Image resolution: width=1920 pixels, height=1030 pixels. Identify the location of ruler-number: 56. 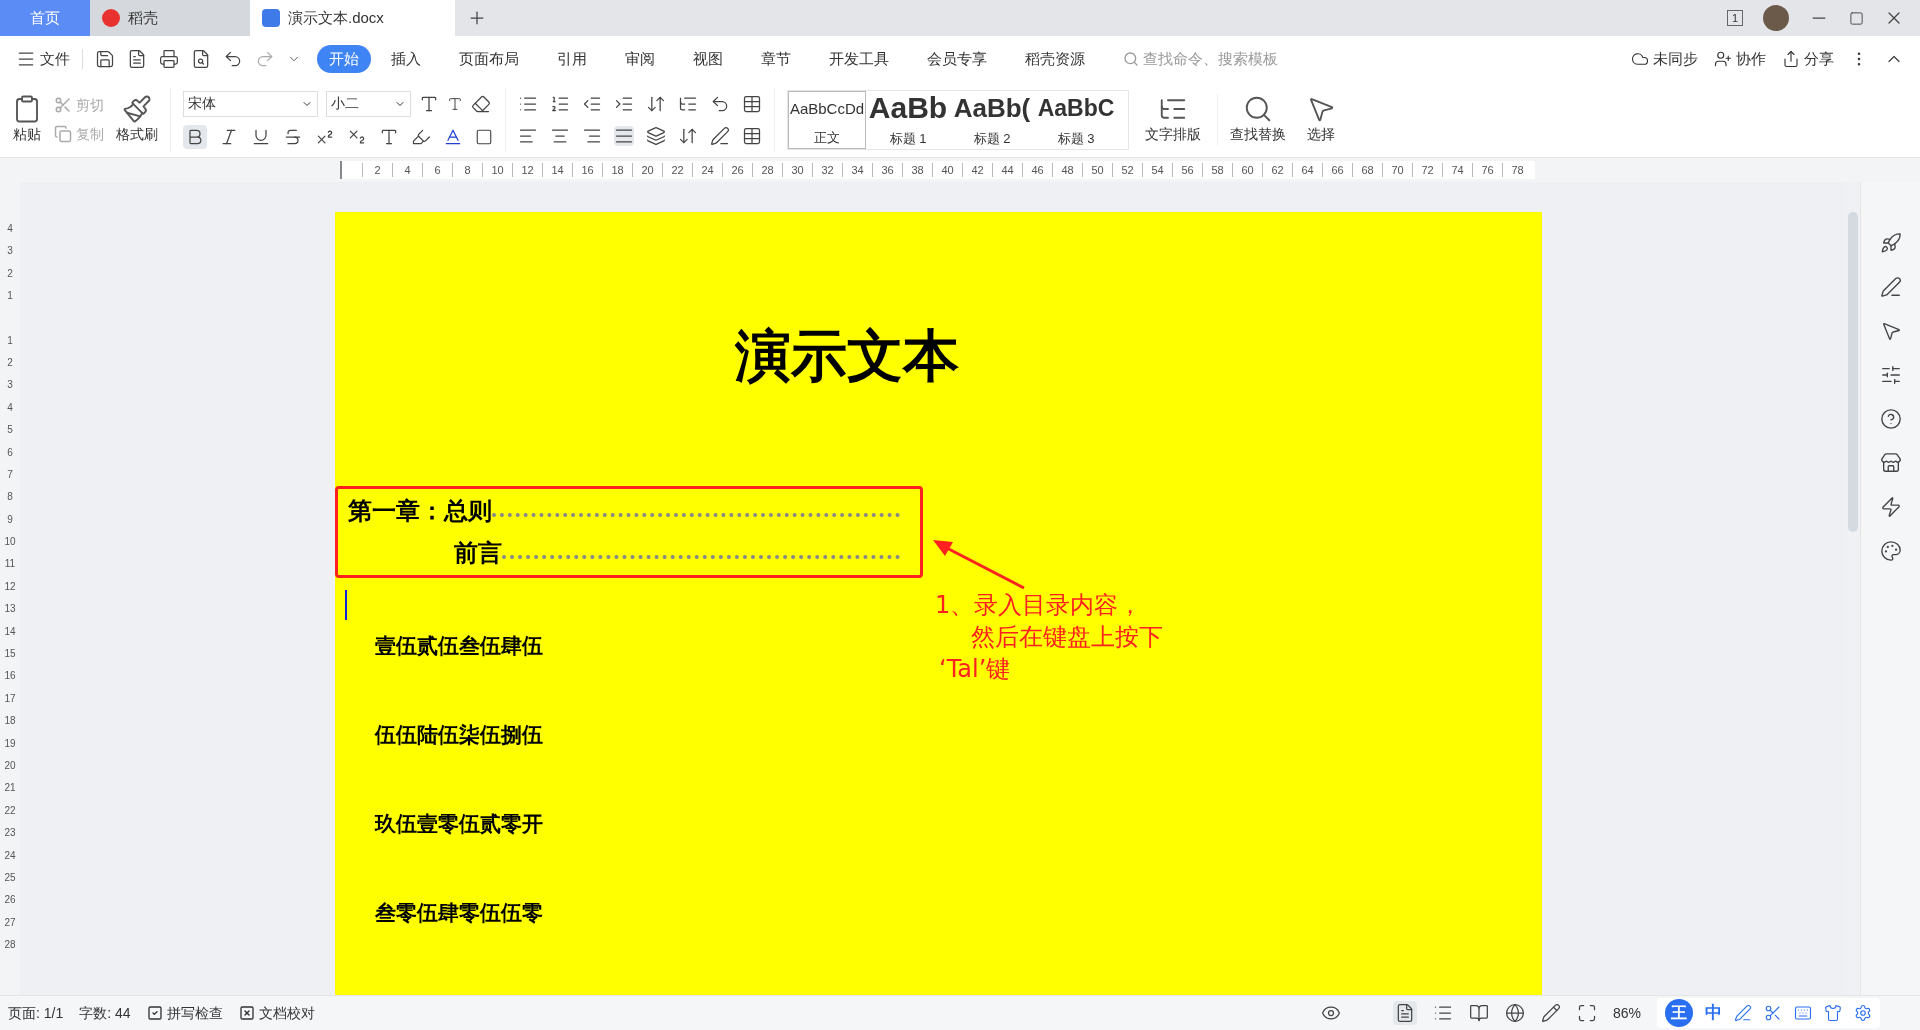
(1187, 170).